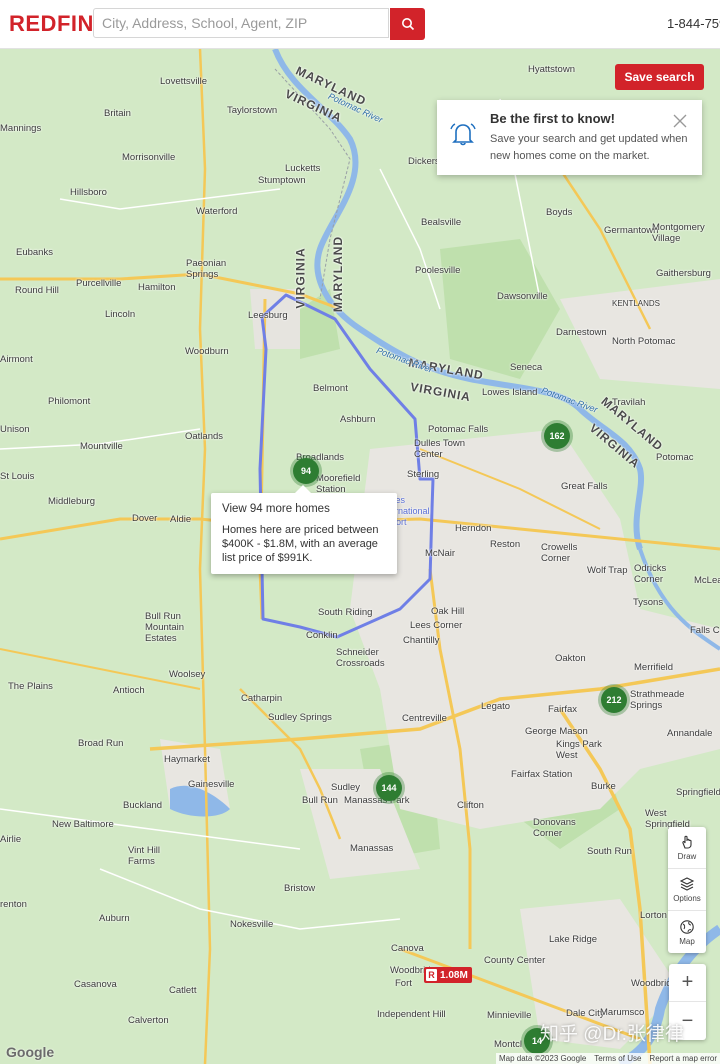 The height and width of the screenshot is (1064, 720). What do you see at coordinates (603, 786) in the screenshot?
I see `place-label: Burke` at bounding box center [603, 786].